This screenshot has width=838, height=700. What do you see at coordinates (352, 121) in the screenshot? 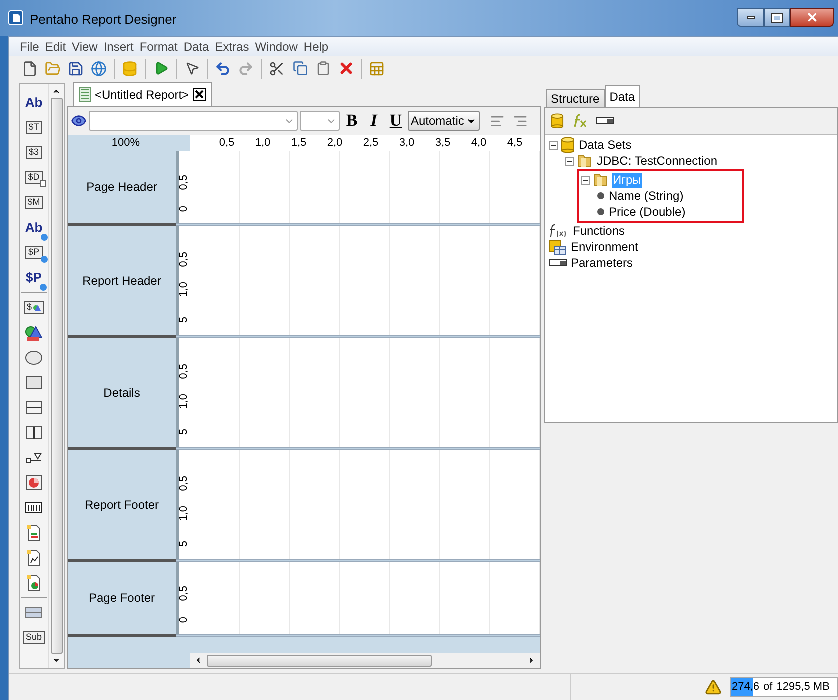
I see `bold-button: B` at bounding box center [352, 121].